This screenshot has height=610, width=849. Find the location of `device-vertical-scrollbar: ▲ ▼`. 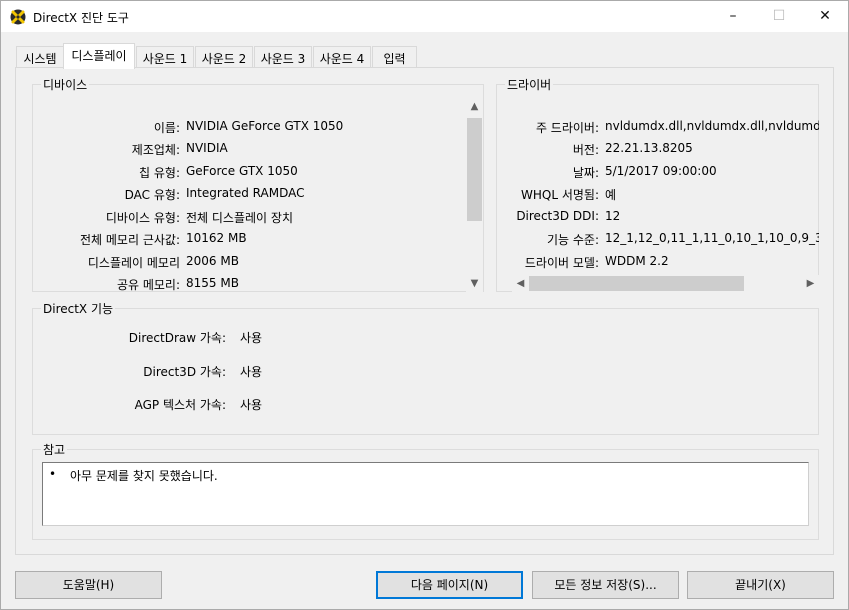

device-vertical-scrollbar: ▲ ▼ is located at coordinates (474, 195).